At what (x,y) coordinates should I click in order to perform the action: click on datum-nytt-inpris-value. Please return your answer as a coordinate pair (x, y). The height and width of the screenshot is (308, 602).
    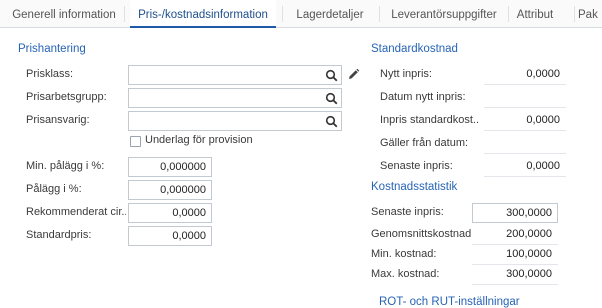
    Looking at the image, I should click on (525, 98).